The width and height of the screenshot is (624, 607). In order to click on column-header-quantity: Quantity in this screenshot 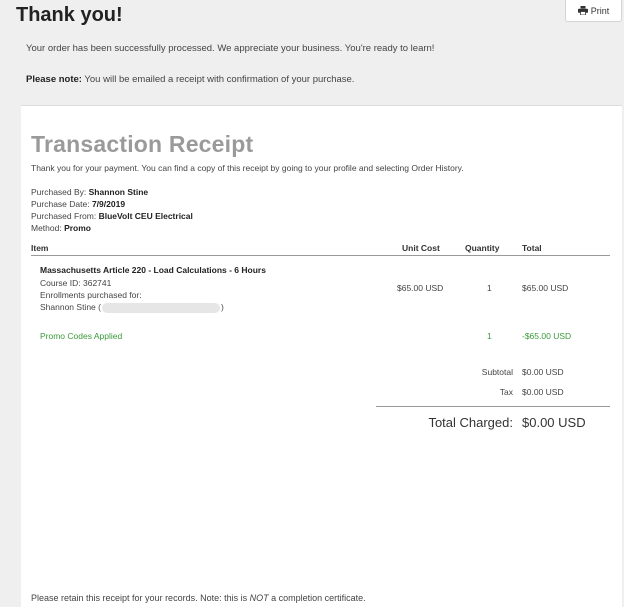, I will do `click(482, 248)`.